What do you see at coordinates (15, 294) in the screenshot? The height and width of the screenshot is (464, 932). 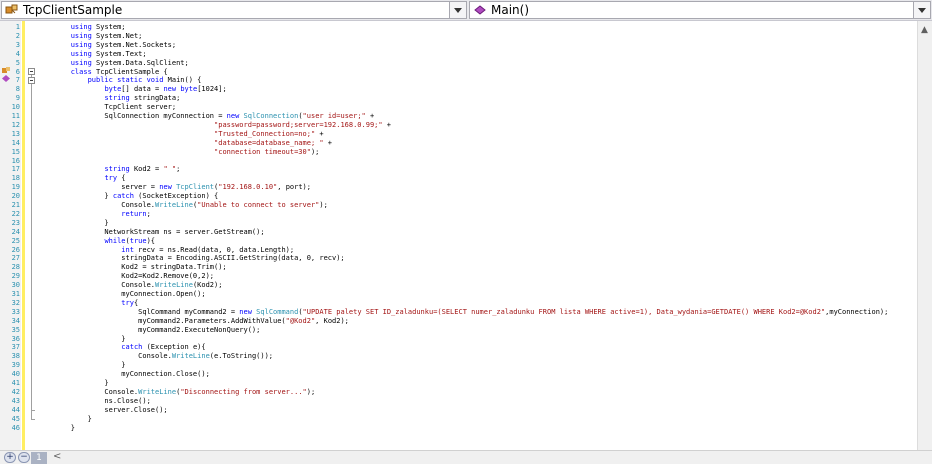 I see `line-number: 31` at bounding box center [15, 294].